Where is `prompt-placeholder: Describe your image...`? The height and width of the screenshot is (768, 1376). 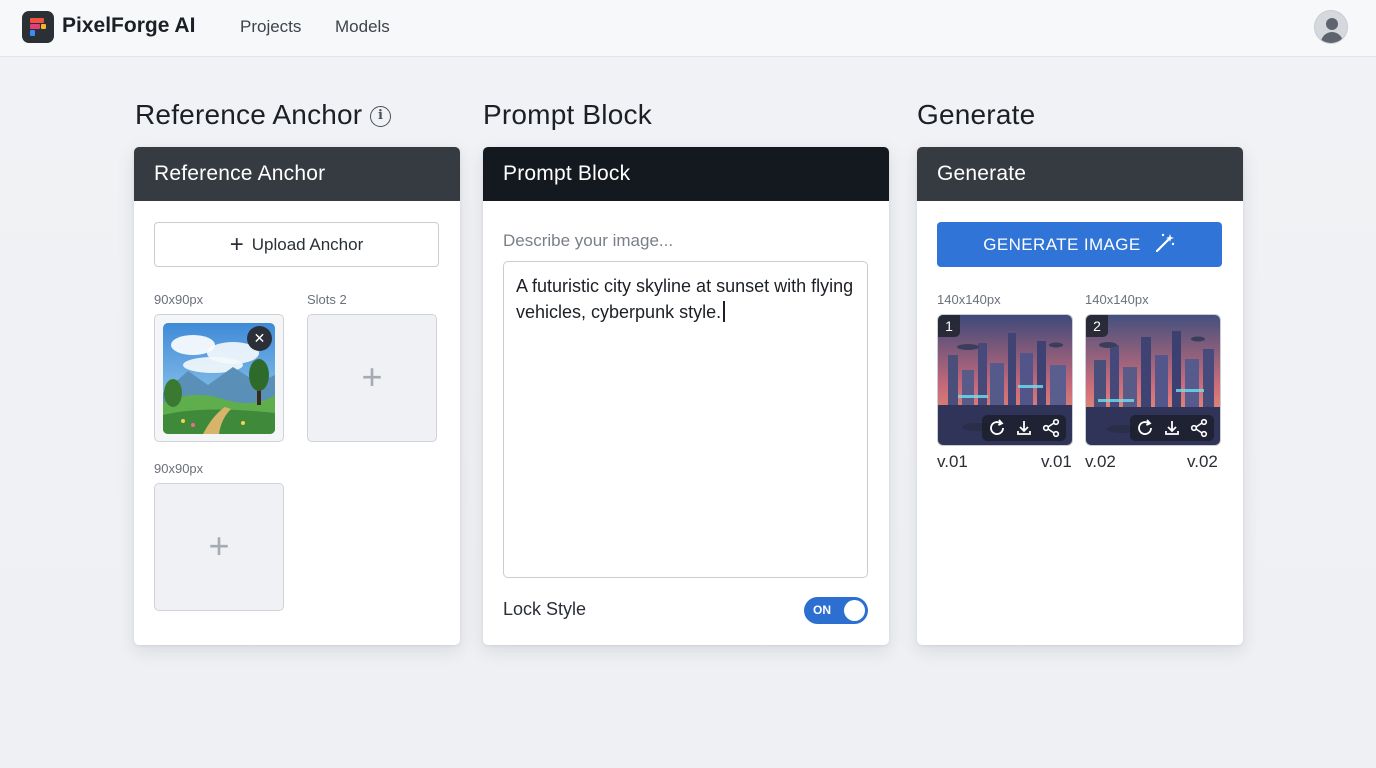
prompt-placeholder: Describe your image... is located at coordinates (588, 240).